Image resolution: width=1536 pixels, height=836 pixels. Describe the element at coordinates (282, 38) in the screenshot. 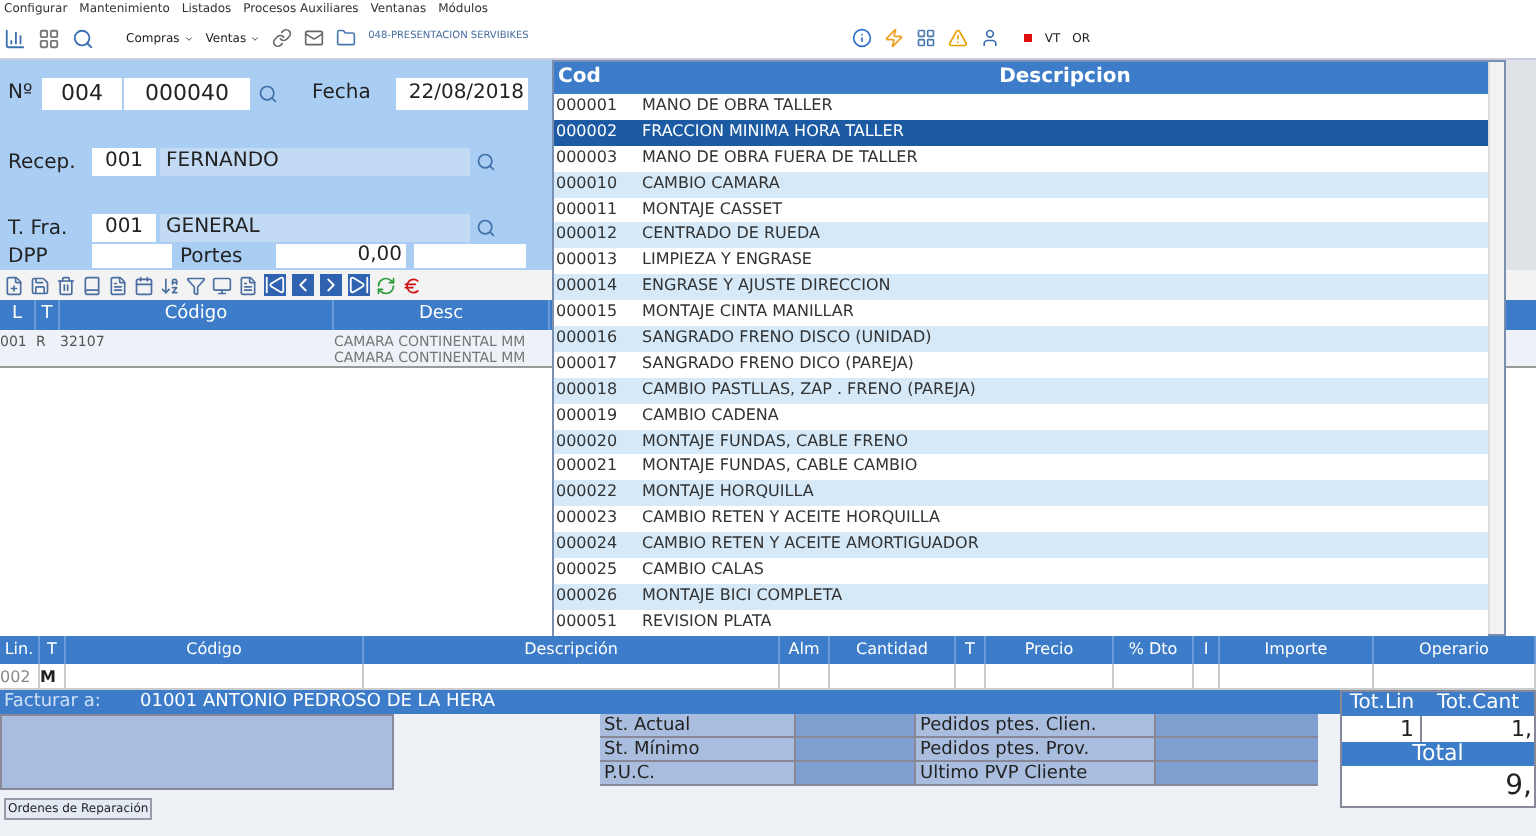

I see `link-icon` at that location.